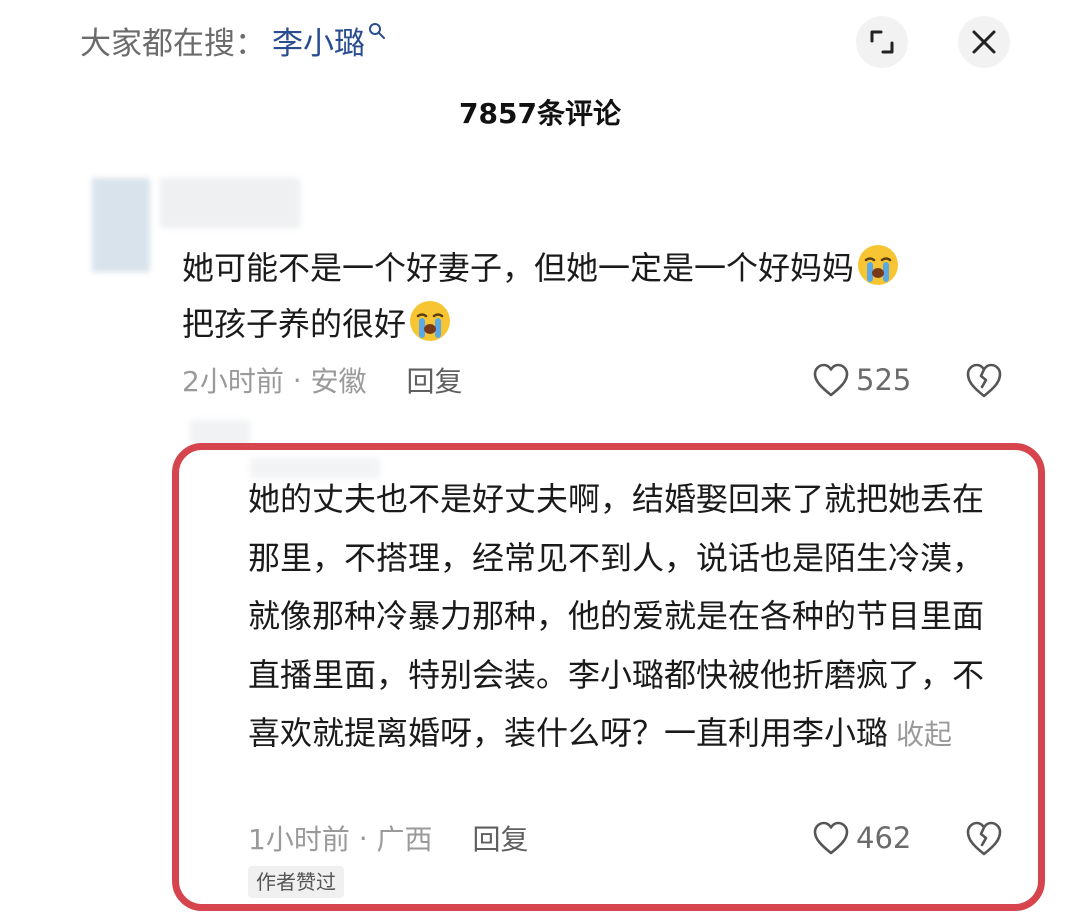 The image size is (1080, 921). Describe the element at coordinates (294, 324) in the screenshot. I see `comment-text-line: 把孩子养的很好` at that location.